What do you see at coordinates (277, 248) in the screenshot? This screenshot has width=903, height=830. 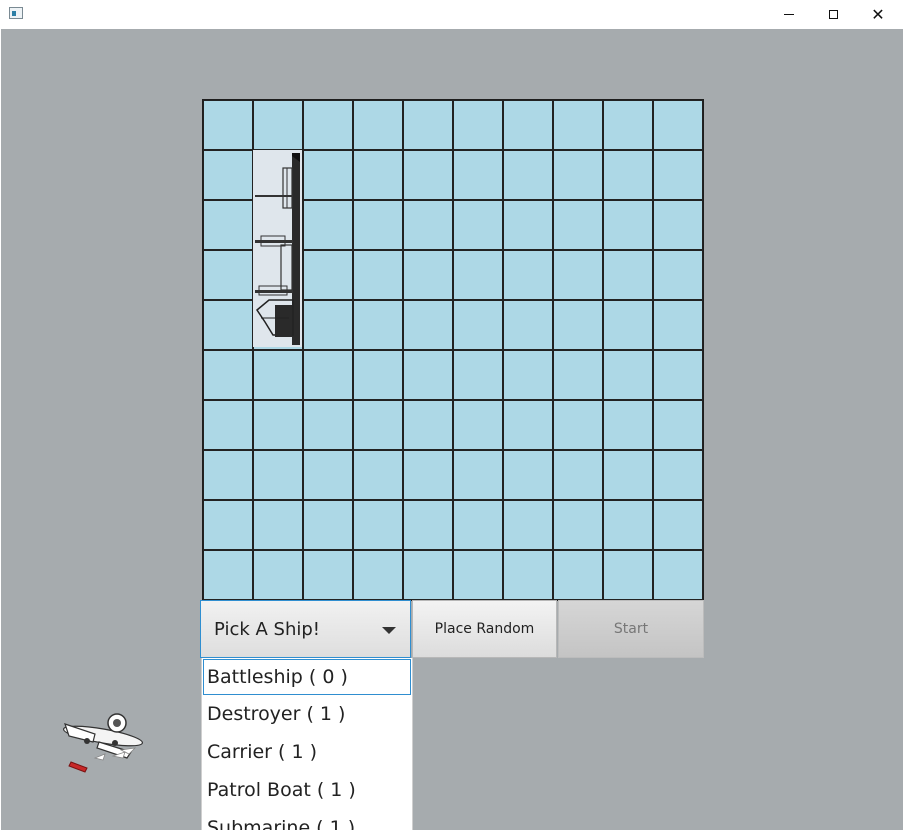 I see `battleship-icon` at bounding box center [277, 248].